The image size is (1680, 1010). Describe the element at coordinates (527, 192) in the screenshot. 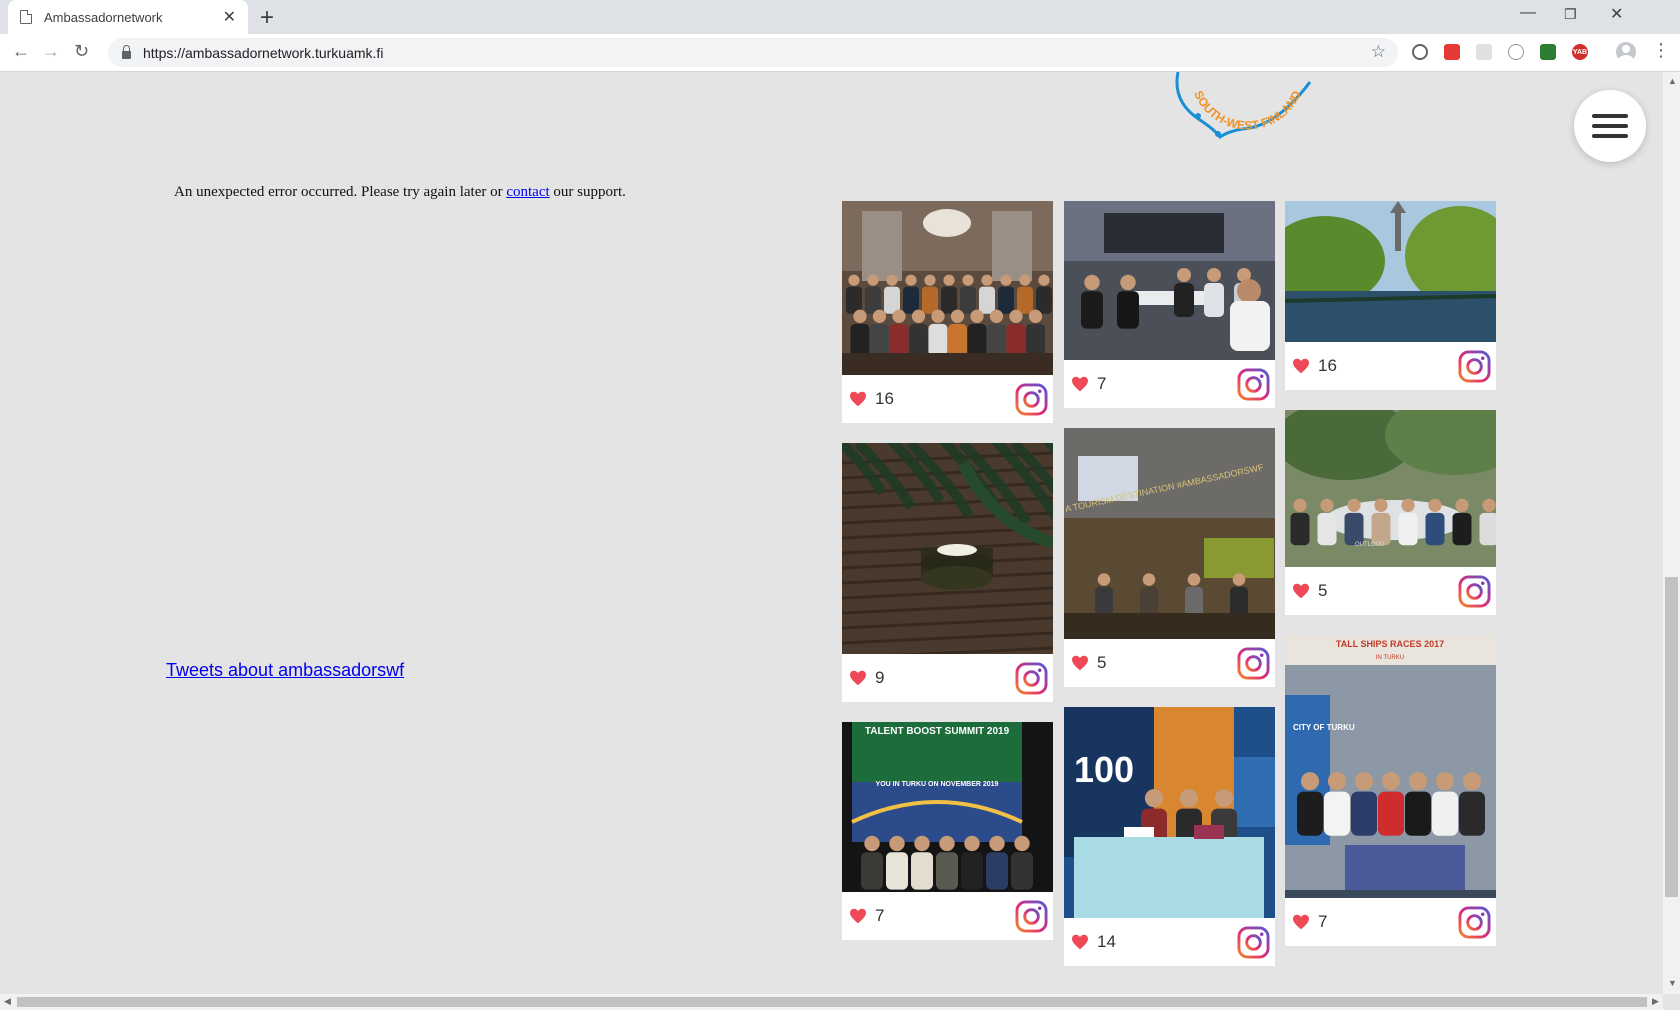

I see `contact-link: contact` at that location.